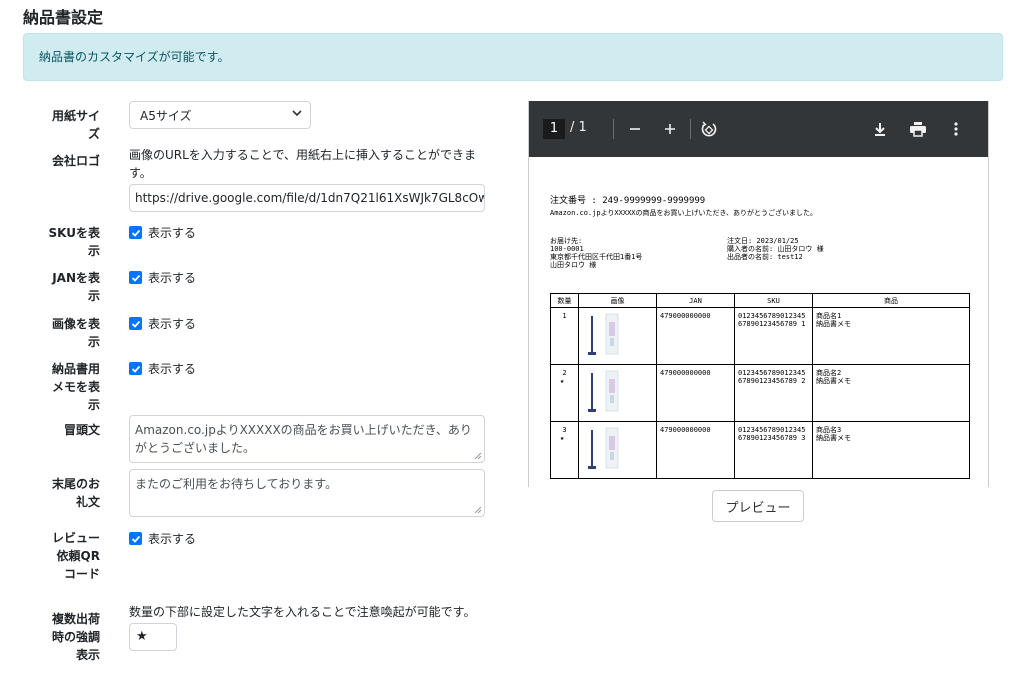  Describe the element at coordinates (829, 316) in the screenshot. I see `product-name: 商品名1` at that location.